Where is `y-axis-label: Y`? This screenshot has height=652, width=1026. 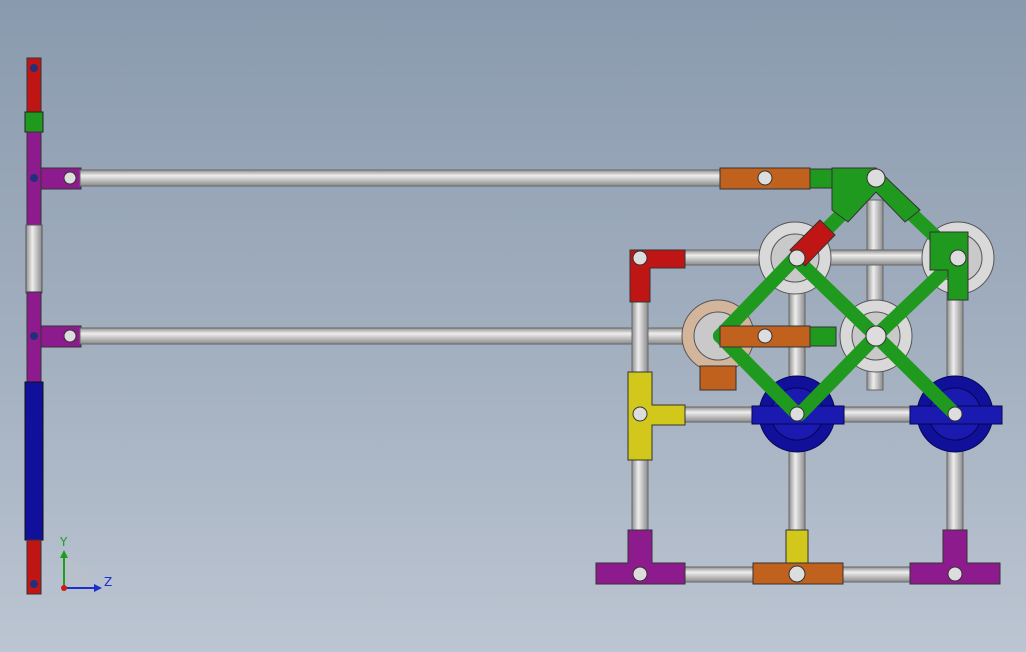 y-axis-label: Y is located at coordinates (63, 542).